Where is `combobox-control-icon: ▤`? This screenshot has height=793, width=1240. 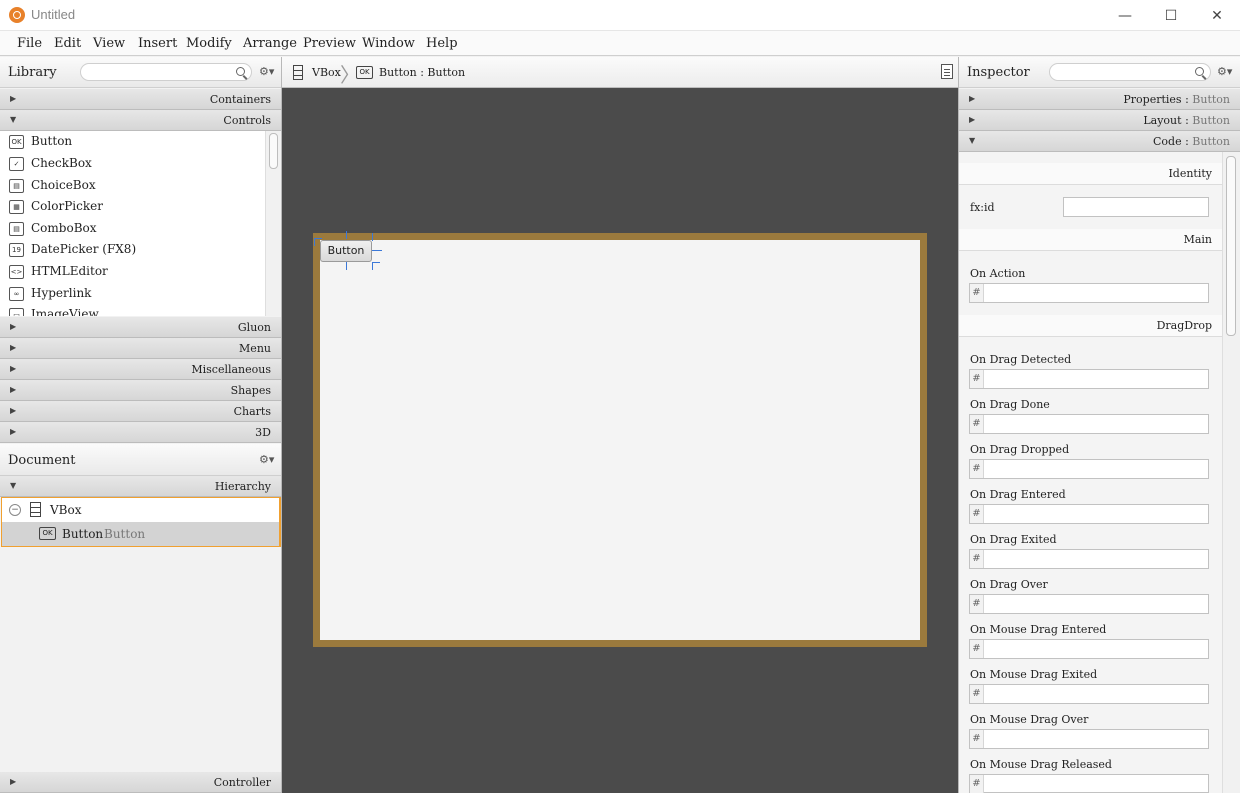
combobox-control-icon: ▤ is located at coordinates (16, 229).